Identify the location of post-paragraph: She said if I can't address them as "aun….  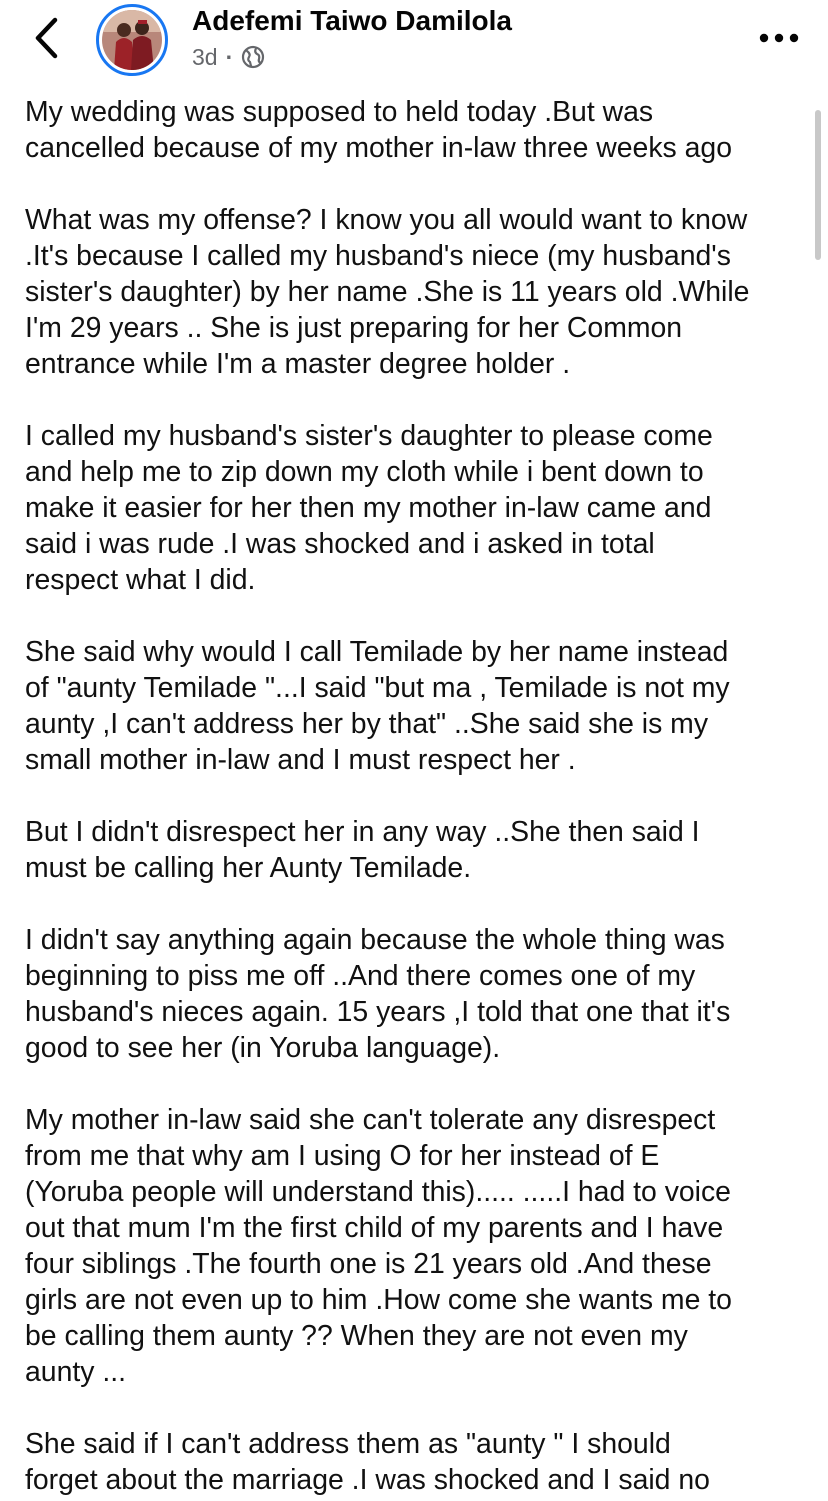
(367, 1462).